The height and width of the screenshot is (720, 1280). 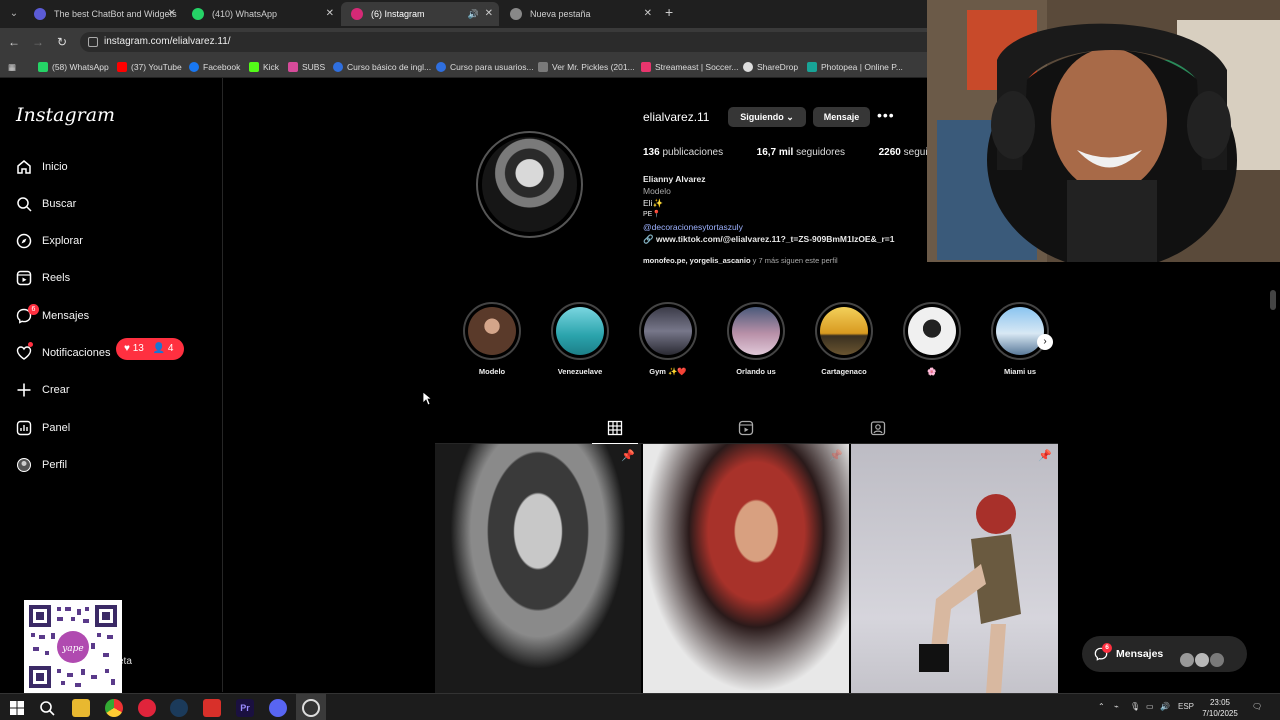 What do you see at coordinates (1164, 654) in the screenshot?
I see `messages-floater: 6 Mensajes` at bounding box center [1164, 654].